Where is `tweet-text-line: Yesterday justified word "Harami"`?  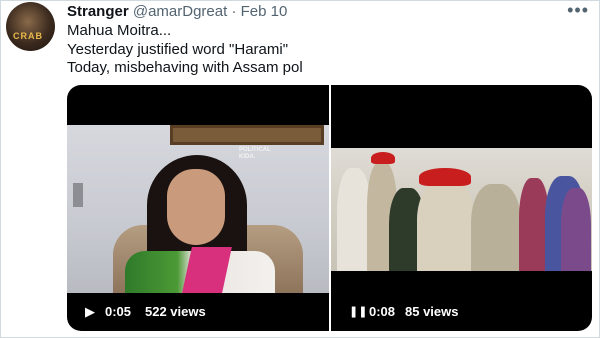
tweet-text-line: Yesterday justified word "Harami" is located at coordinates (178, 49).